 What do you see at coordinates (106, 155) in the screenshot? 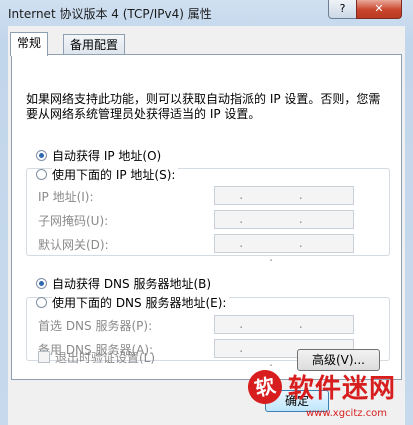
I see `auto-ip-label: 自动获得 IP 地址(O)` at bounding box center [106, 155].